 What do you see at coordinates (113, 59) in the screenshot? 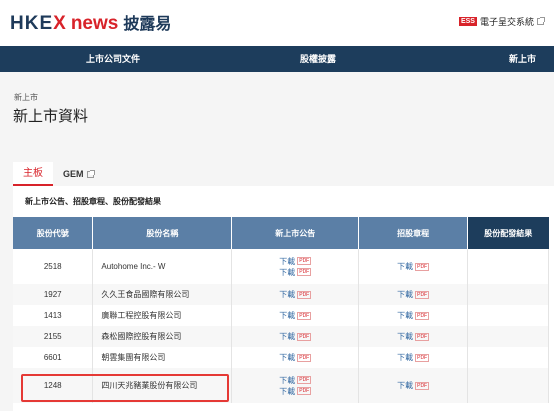
I see `nav-item-listed-company-docs: 上市公司文件` at bounding box center [113, 59].